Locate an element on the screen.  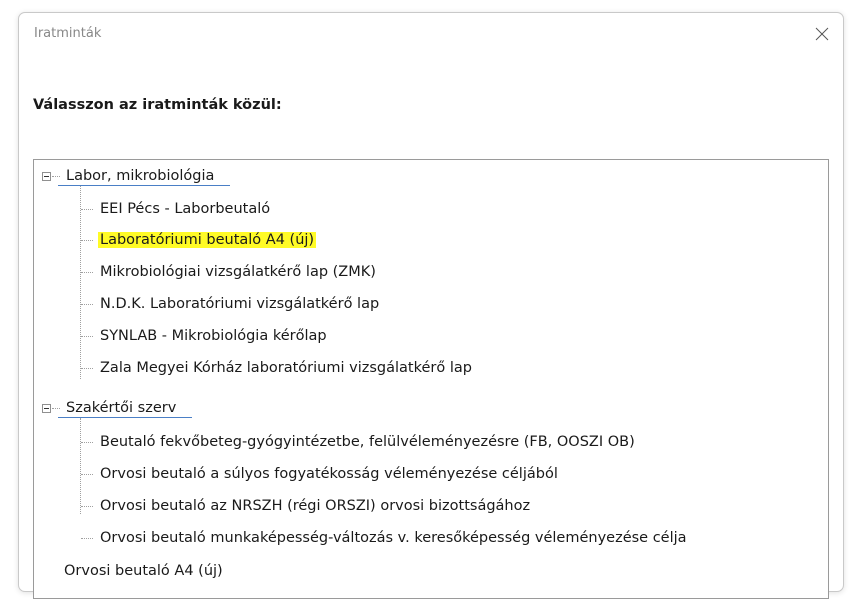
tree-group-szakertoi: Szakértői szerv is located at coordinates (121, 408).